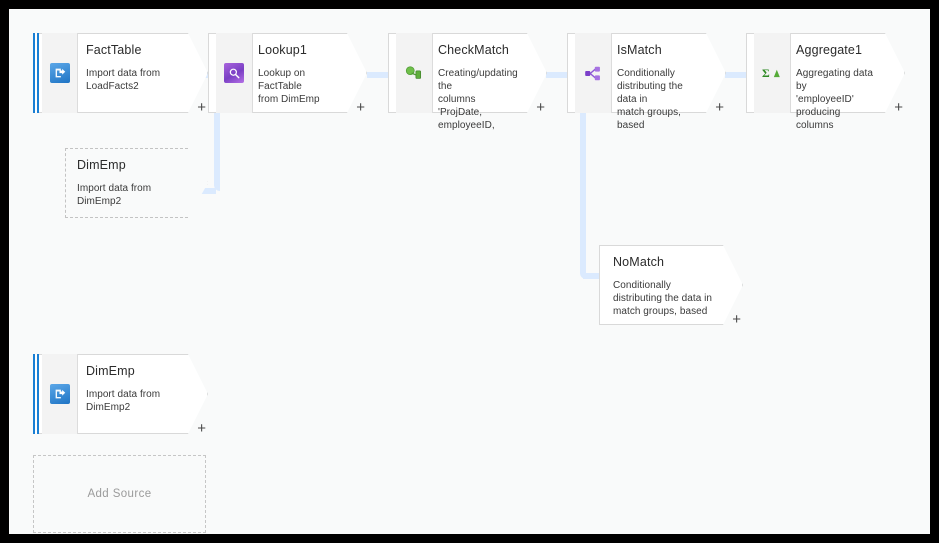  What do you see at coordinates (583, 194) in the screenshot?
I see `connector-ismatch-to-nomatch-v` at bounding box center [583, 194].